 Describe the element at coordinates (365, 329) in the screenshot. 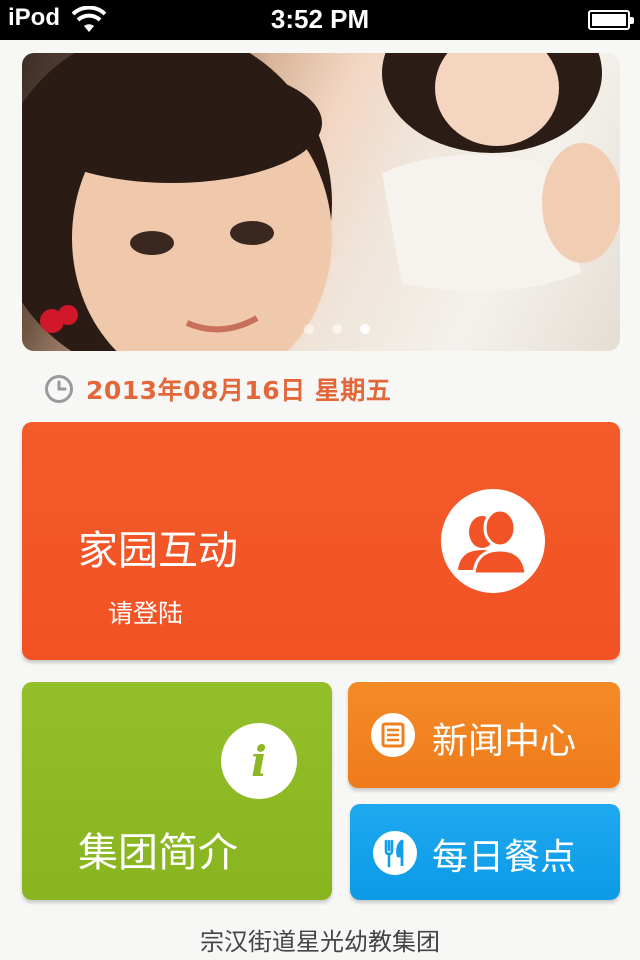

I see `carousel-dot-active` at that location.